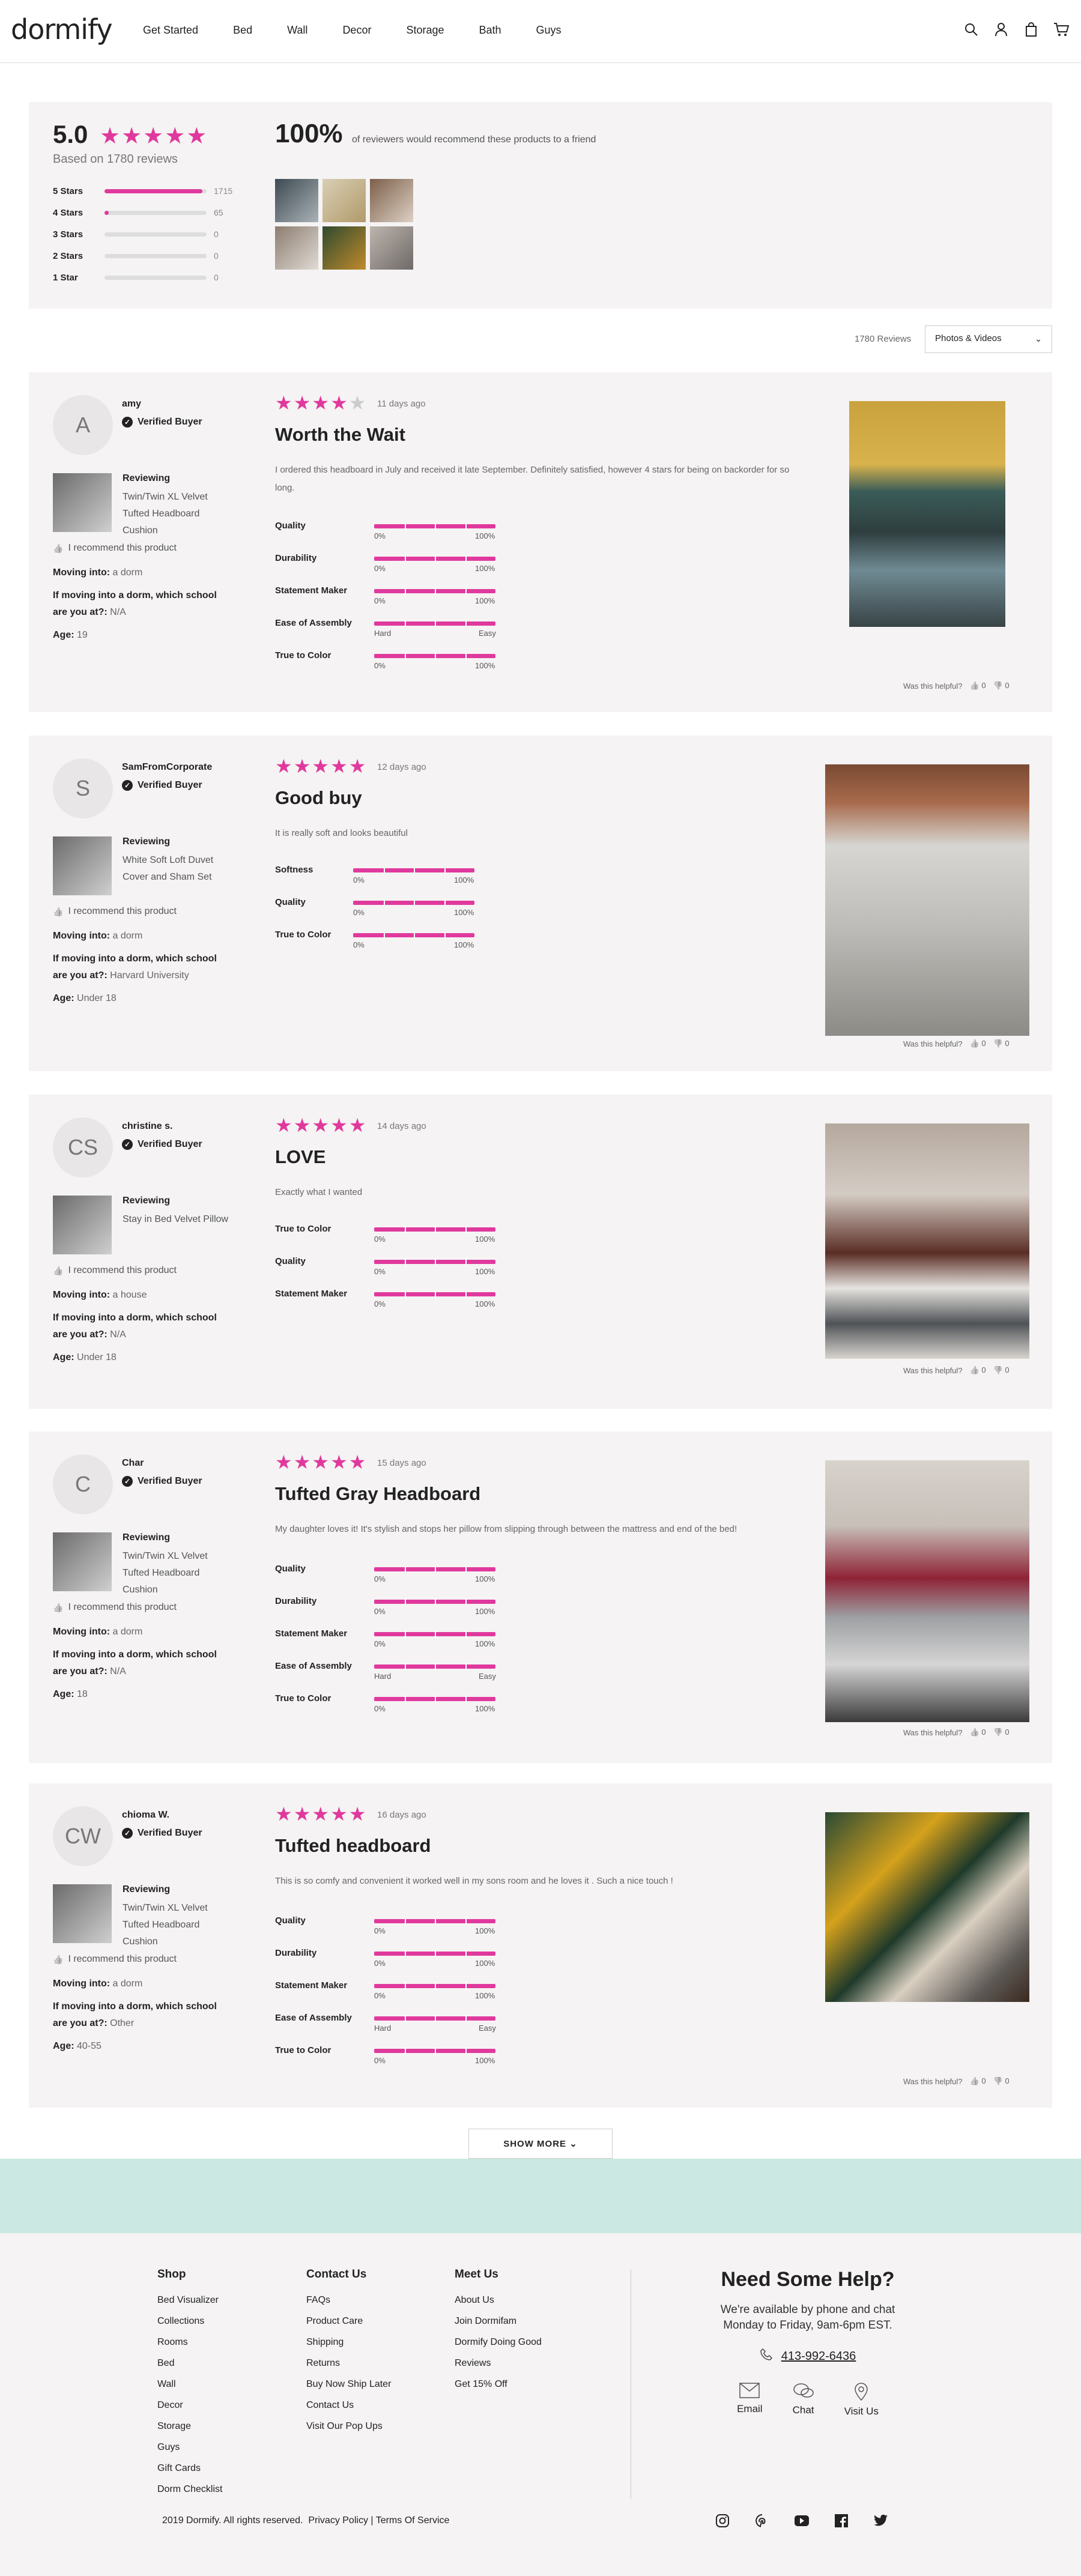  Describe the element at coordinates (988, 339) in the screenshot. I see `filter-select: Photos & Videos ⌄` at that location.